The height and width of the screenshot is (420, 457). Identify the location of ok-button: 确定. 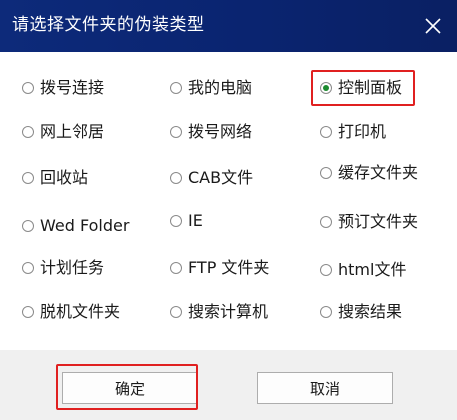
(130, 388).